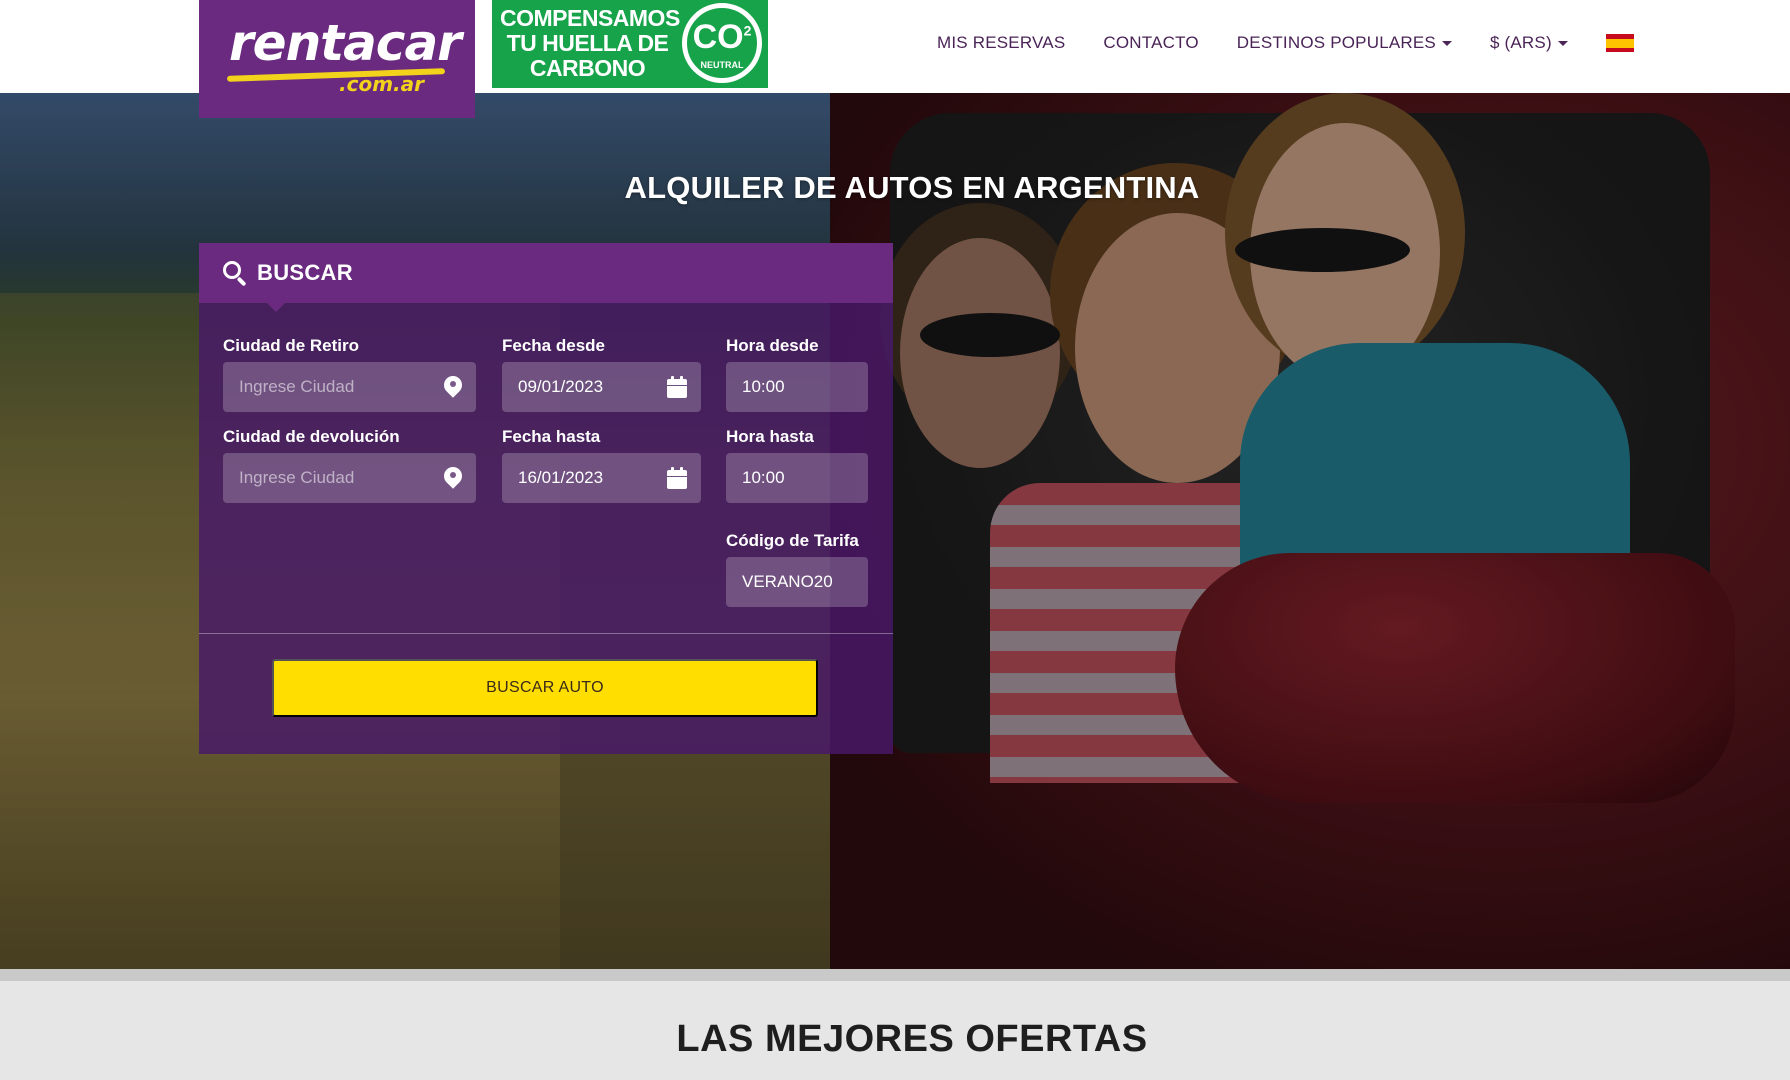  I want to click on time-from-label: Hora desde, so click(772, 345).